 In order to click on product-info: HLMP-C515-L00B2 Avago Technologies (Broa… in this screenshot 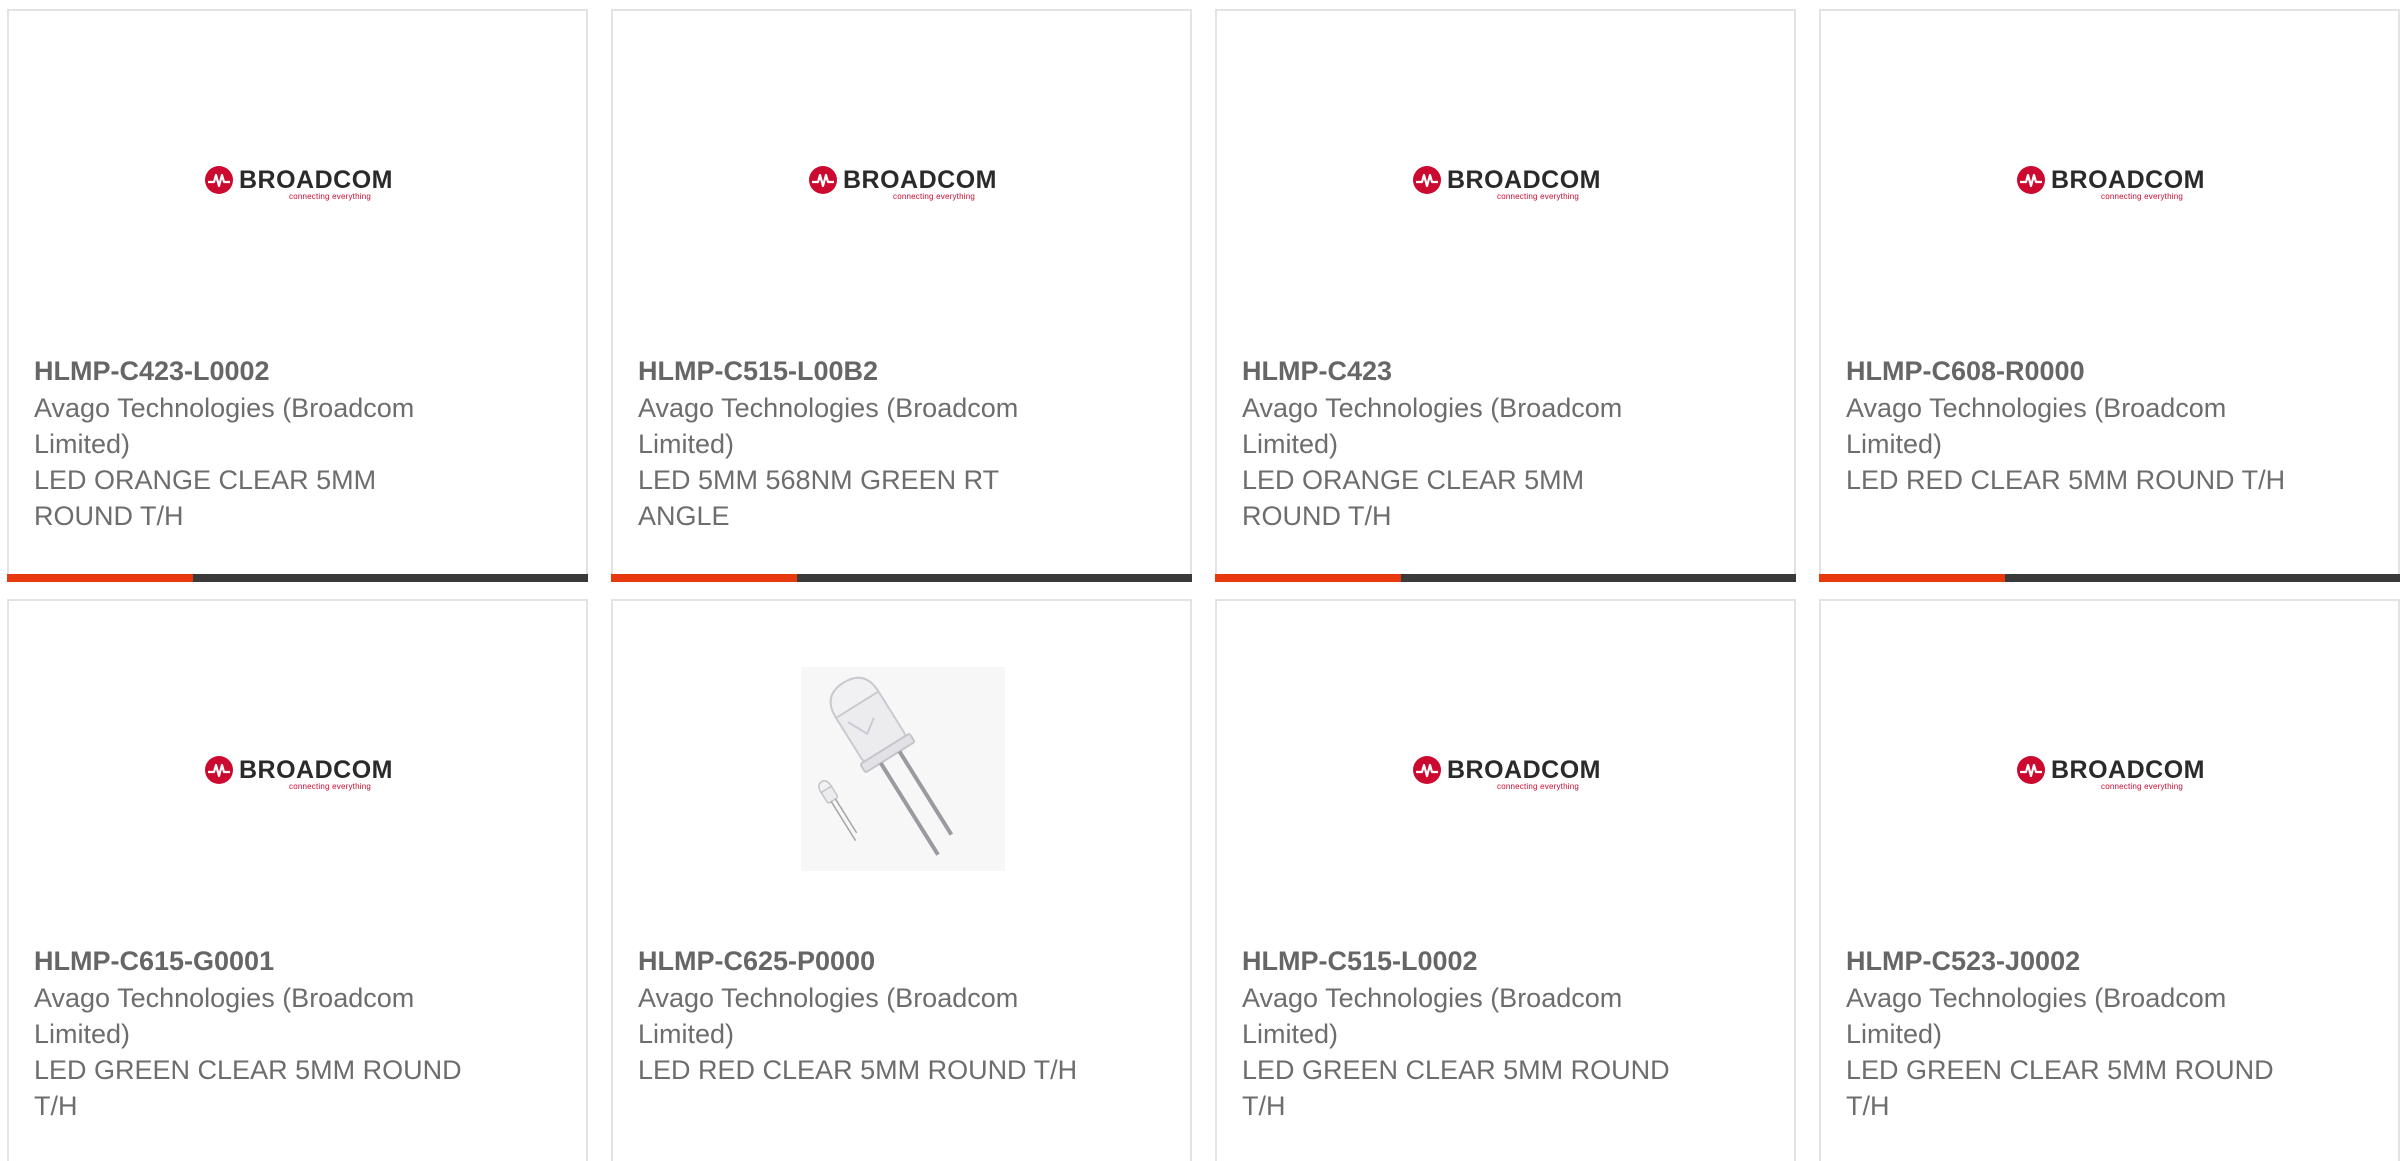, I will do `click(858, 443)`.